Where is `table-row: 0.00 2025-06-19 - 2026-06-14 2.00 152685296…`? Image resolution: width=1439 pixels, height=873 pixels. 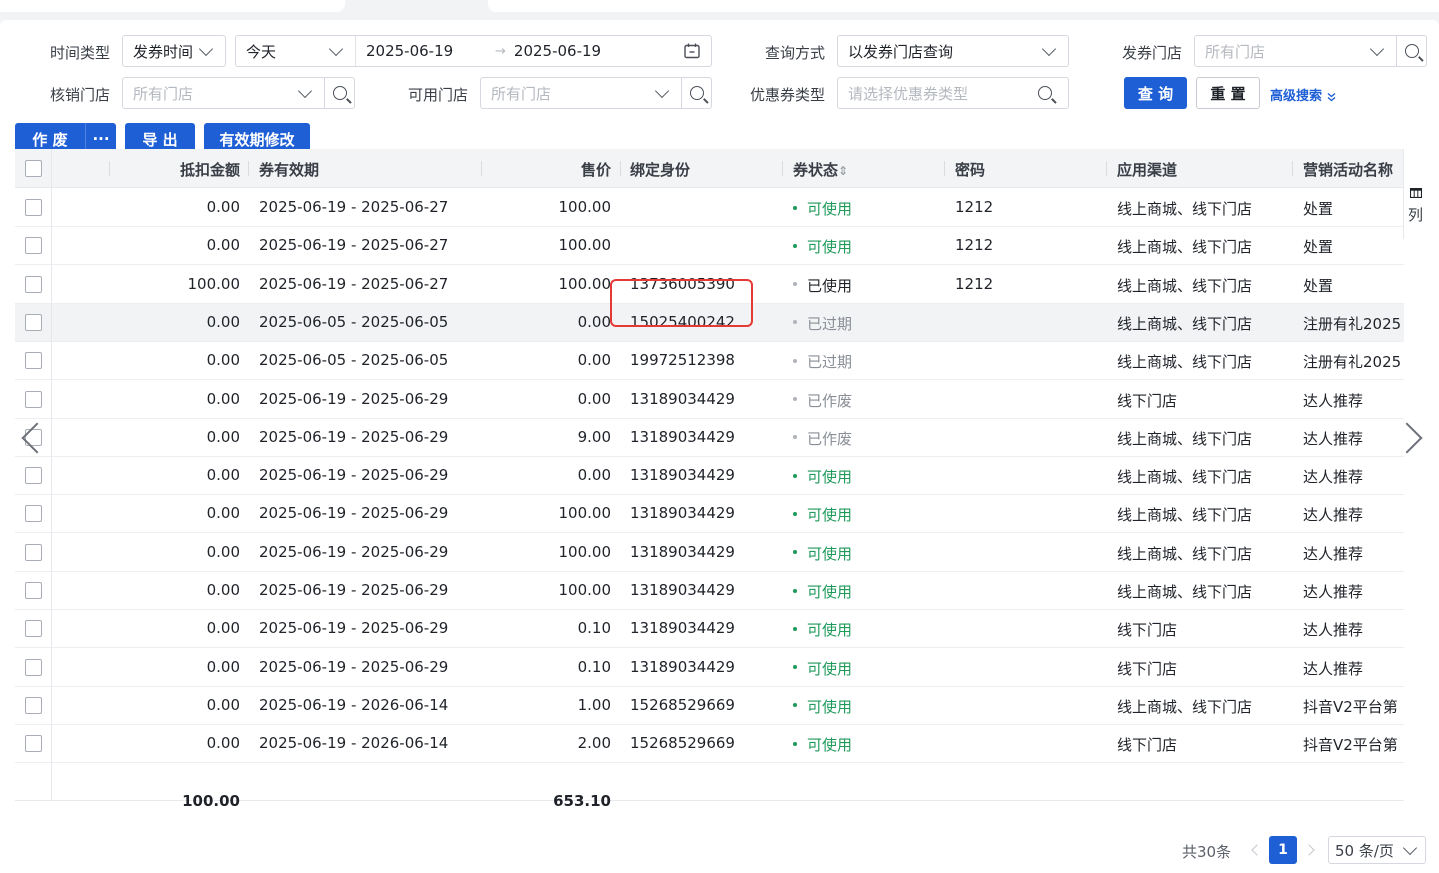 table-row: 0.00 2025-06-19 - 2026-06-14 2.00 152685296… is located at coordinates (709, 744).